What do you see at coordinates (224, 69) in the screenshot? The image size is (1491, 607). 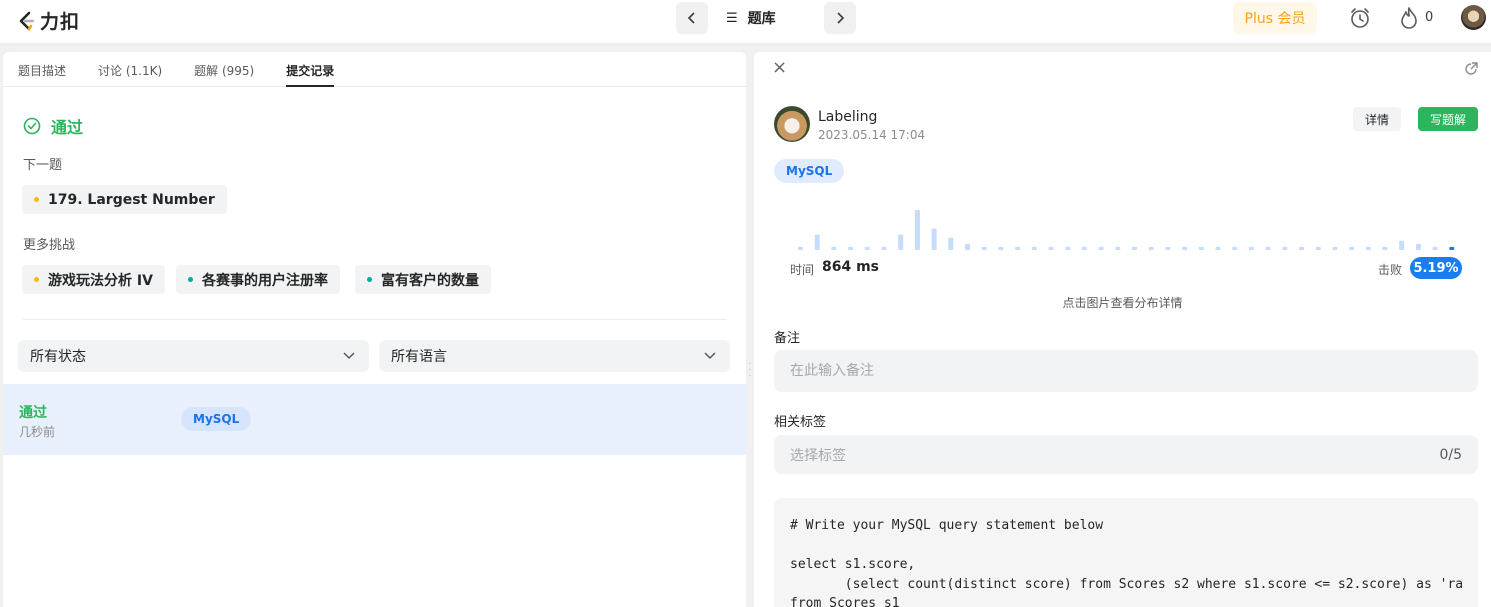 I see `tab-solutions: 题解 (995)` at bounding box center [224, 69].